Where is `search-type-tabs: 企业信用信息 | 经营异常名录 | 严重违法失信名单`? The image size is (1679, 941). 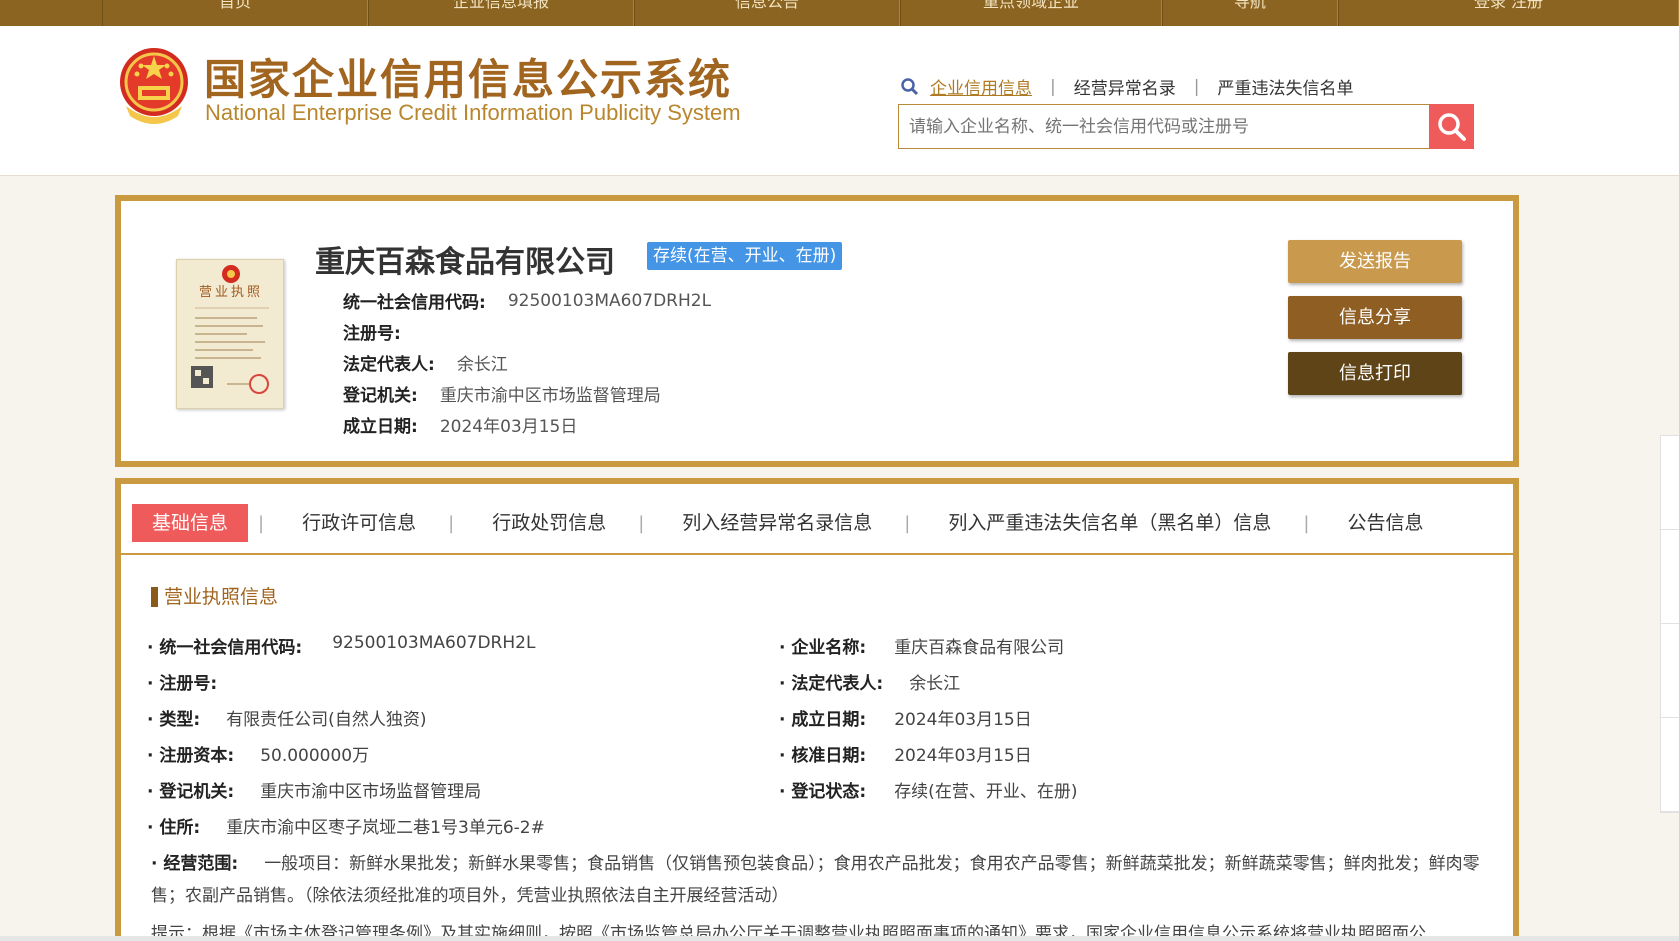 search-type-tabs: 企业信用信息 | 经营异常名录 | 严重违法失信名单 is located at coordinates (1126, 86).